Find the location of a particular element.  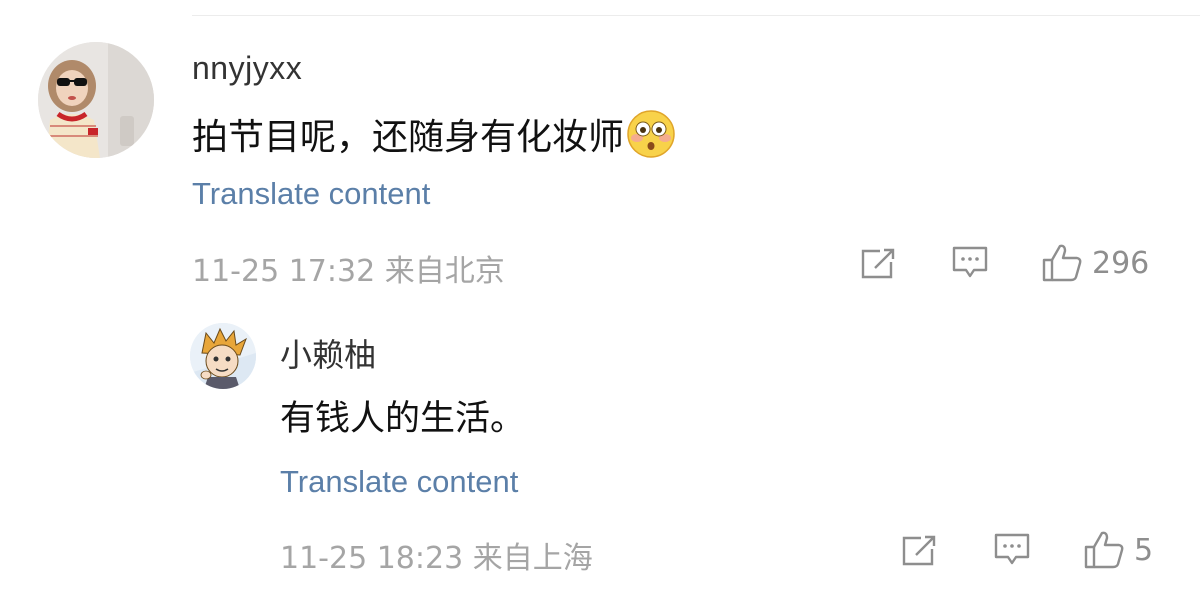

like-button: 5 is located at coordinates (1117, 550).